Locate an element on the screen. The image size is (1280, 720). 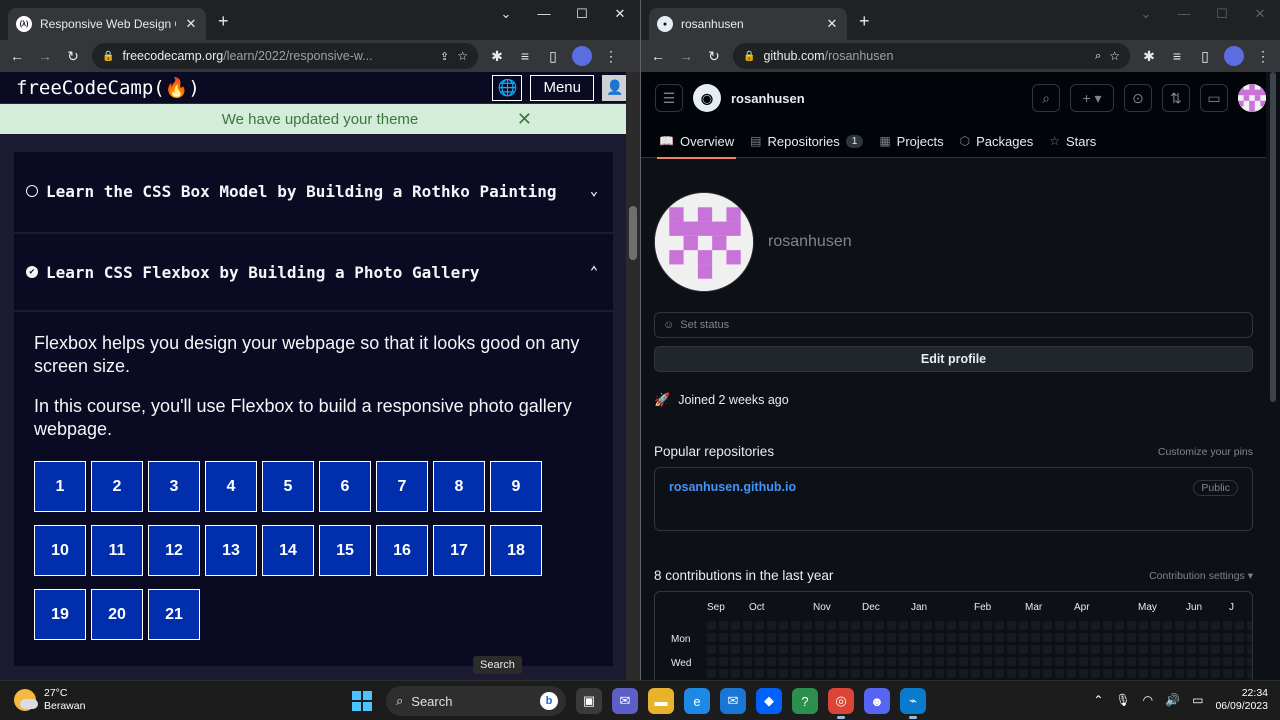
step-button: 15 is located at coordinates (345, 550).